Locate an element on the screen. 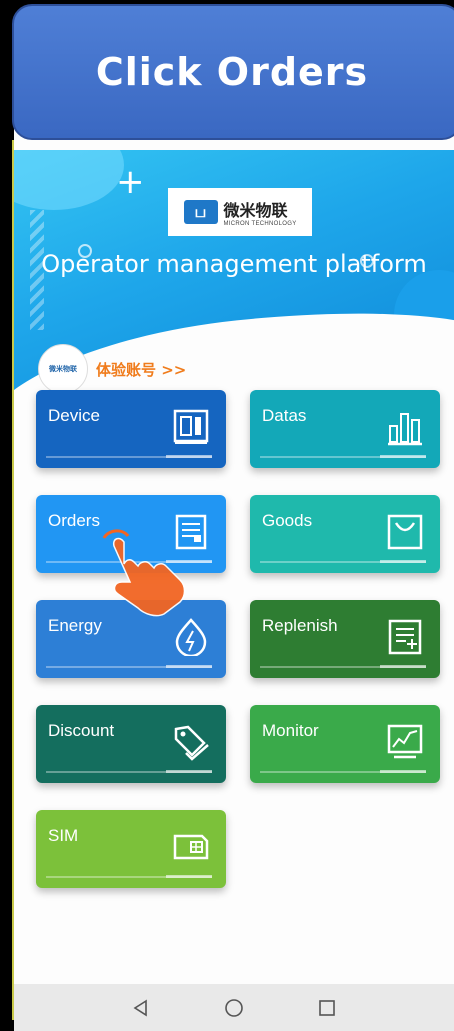 This screenshot has height=1031, width=454. recents-button is located at coordinates (327, 1008).